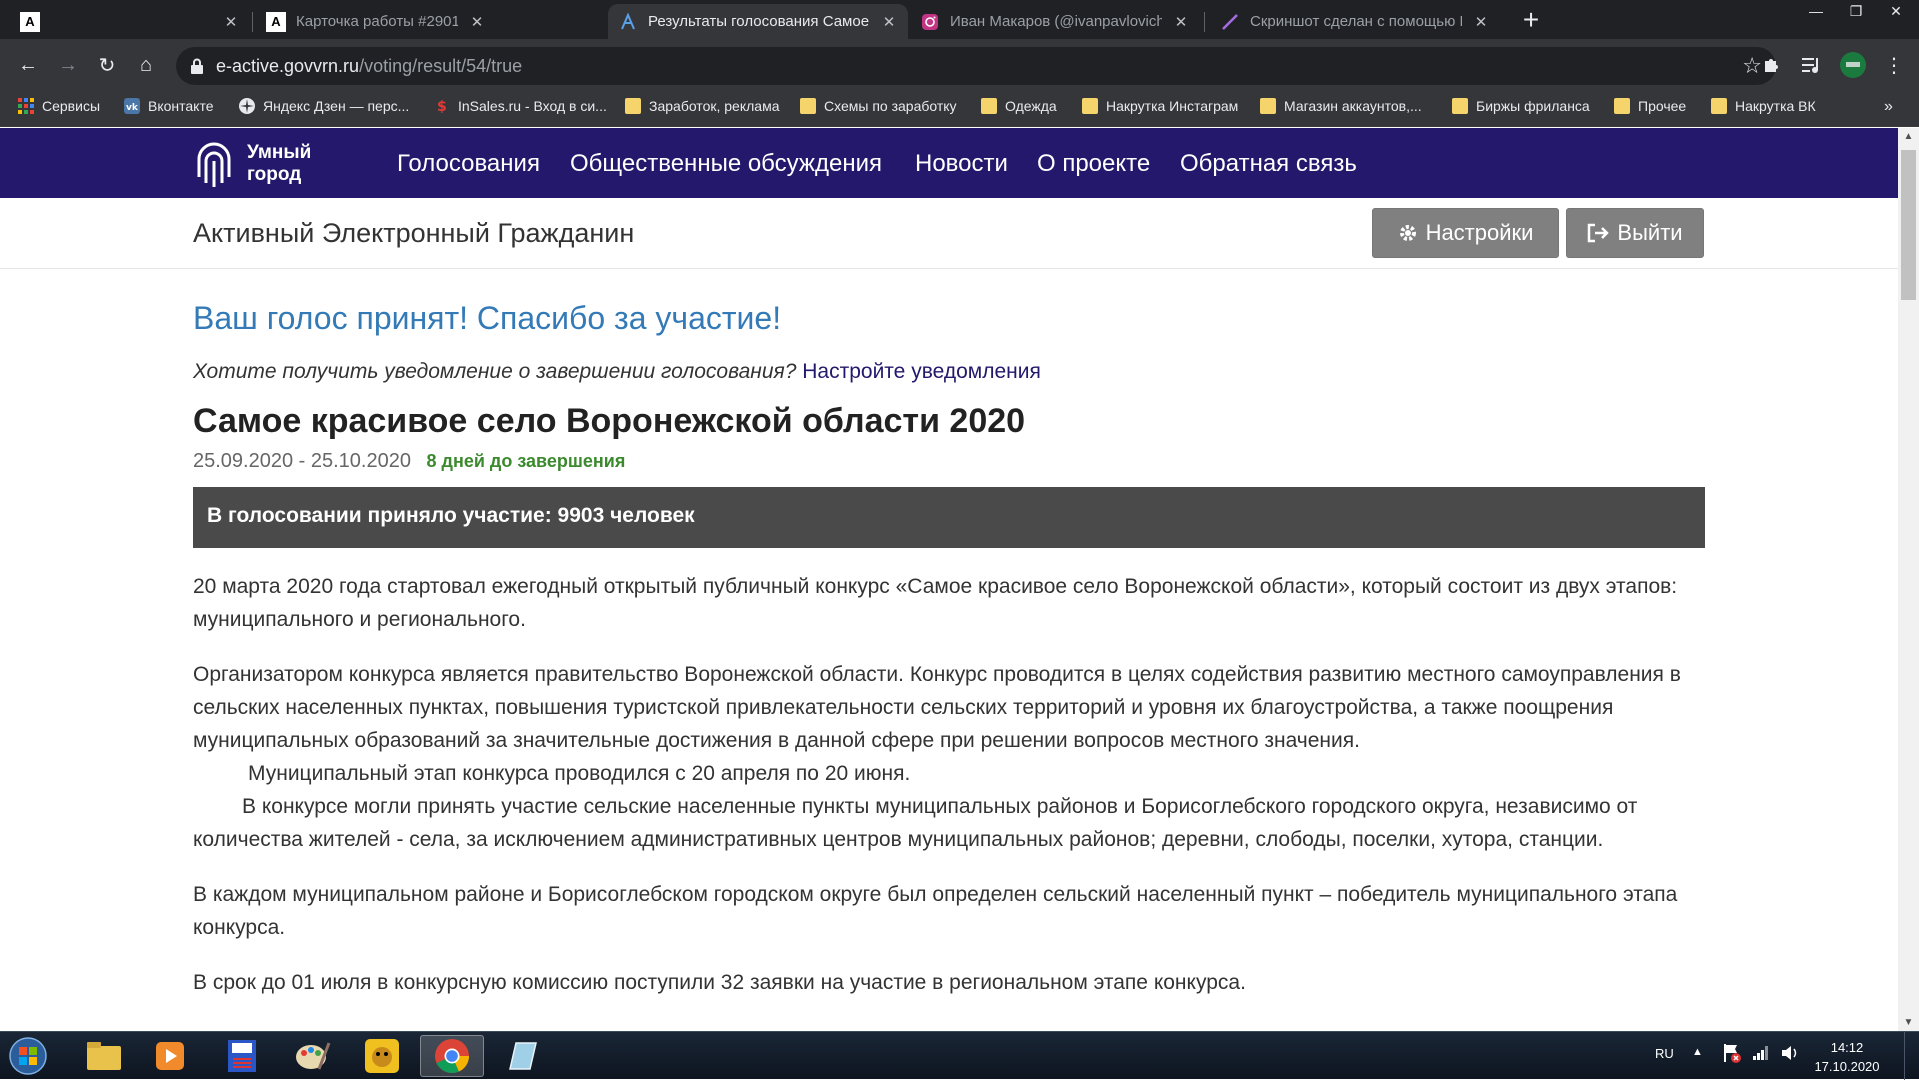 The width and height of the screenshot is (1919, 1081). I want to click on insales-icon: $, so click(442, 106).